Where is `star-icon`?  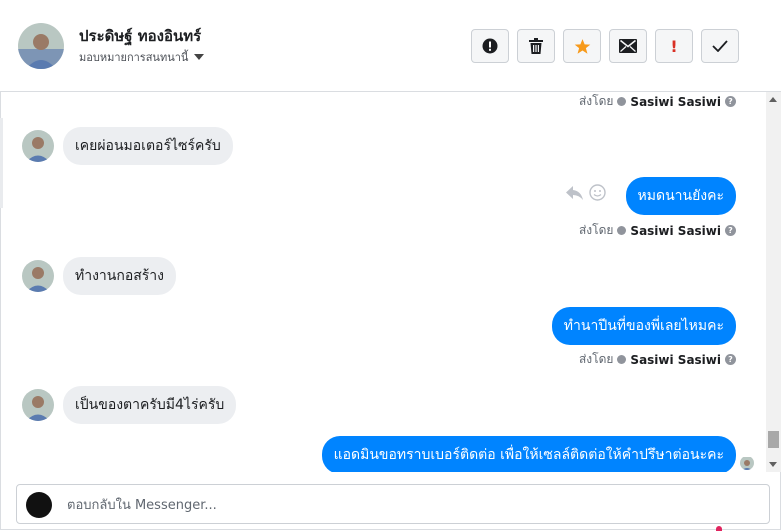
star-icon is located at coordinates (582, 46).